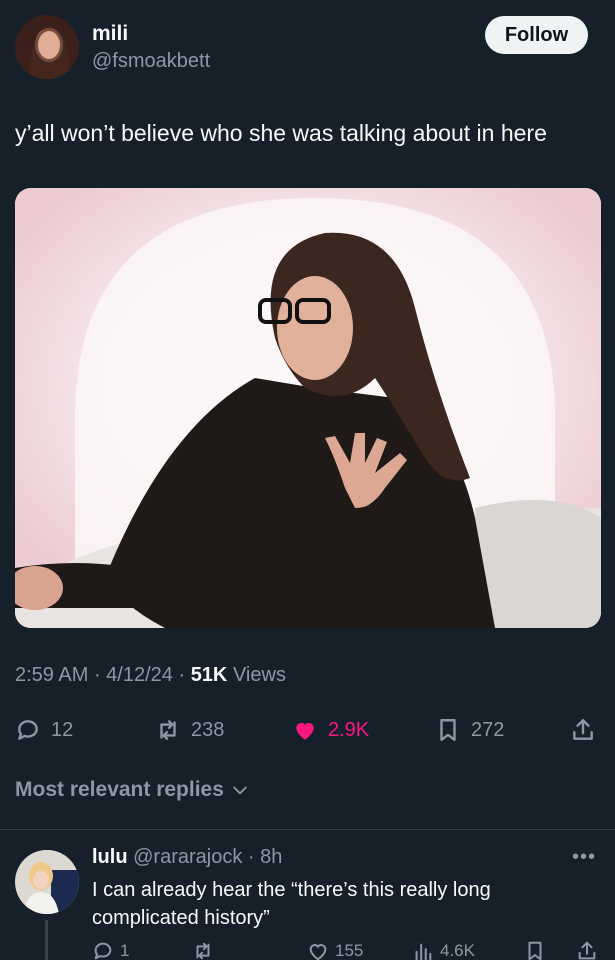  Describe the element at coordinates (423, 951) in the screenshot. I see `views-chart-icon` at that location.